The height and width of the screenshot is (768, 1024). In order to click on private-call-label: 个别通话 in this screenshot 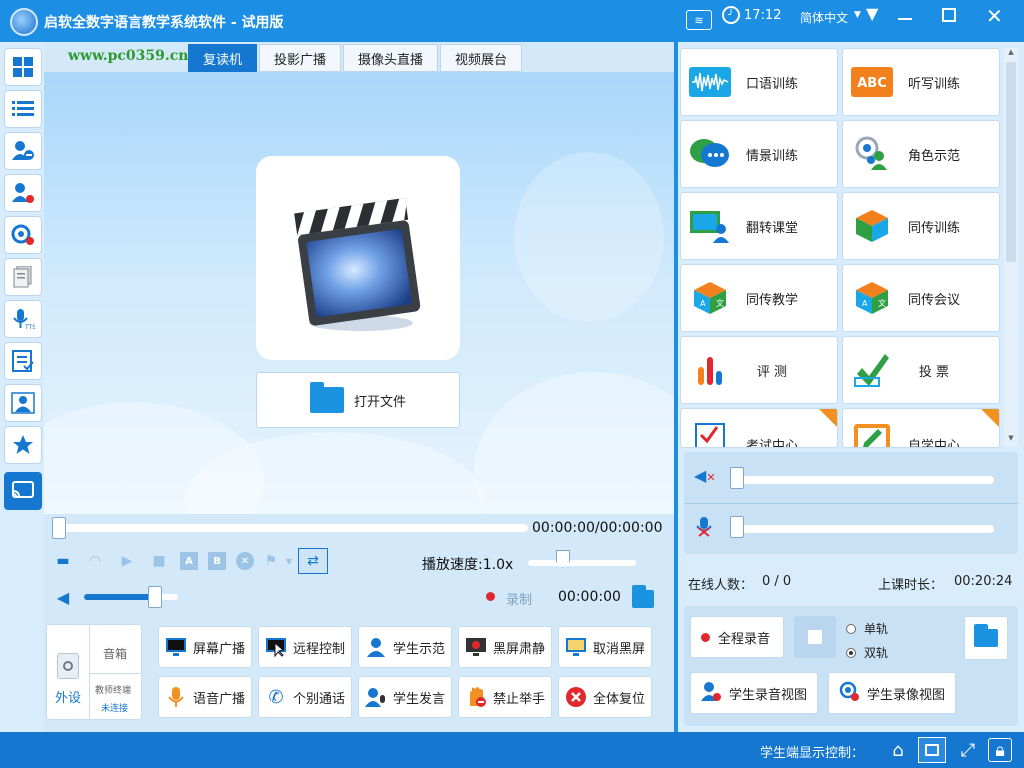, I will do `click(319, 699)`.